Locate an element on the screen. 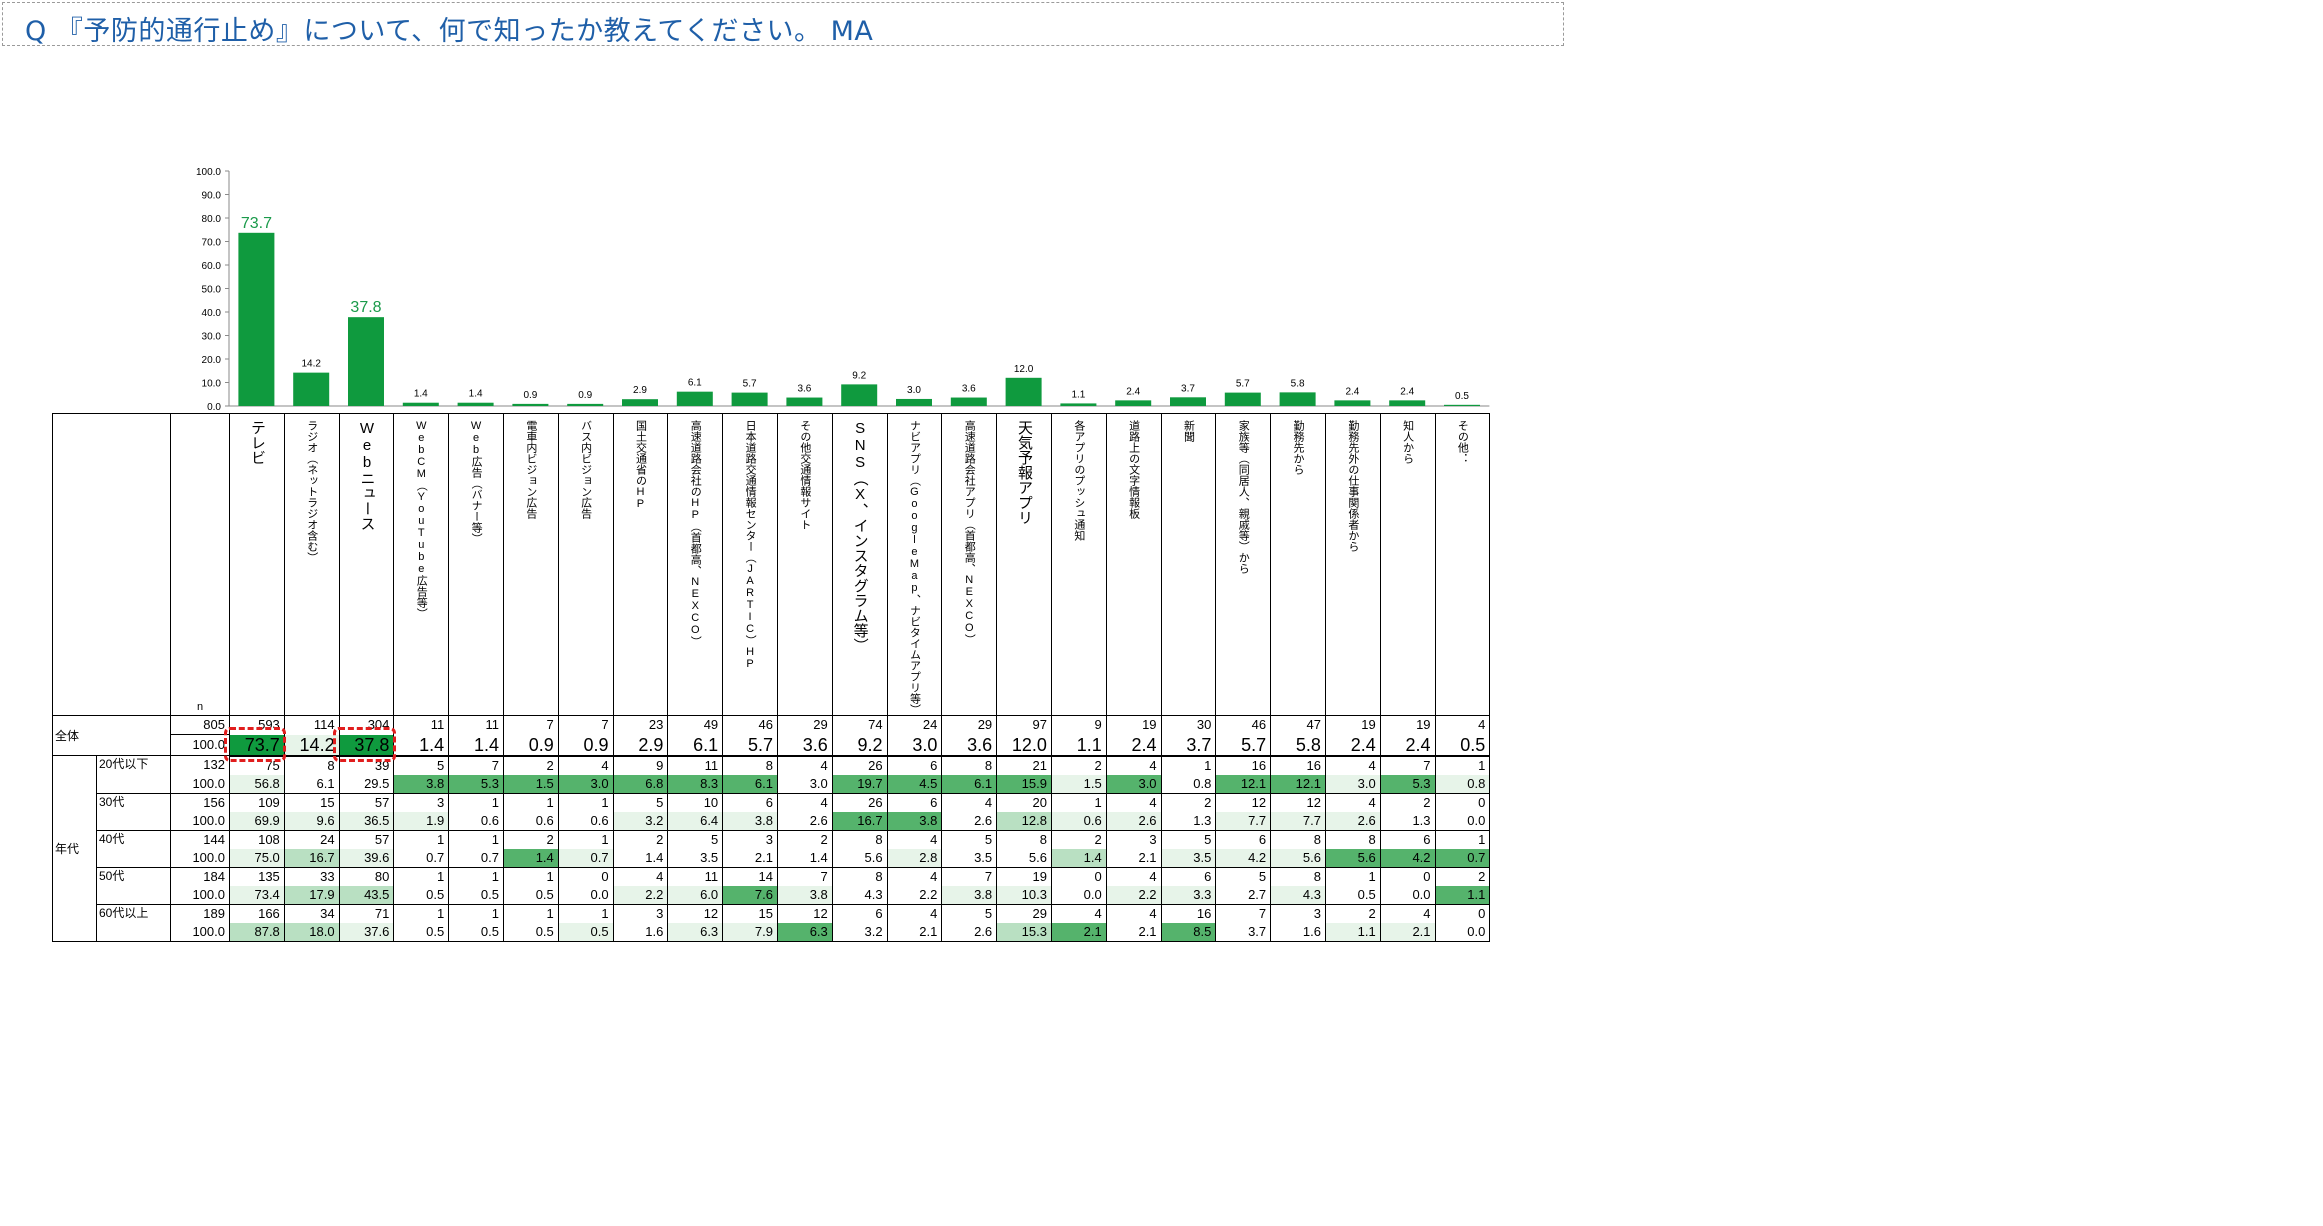  age-pct-cell: 36.5 is located at coordinates (366, 821).